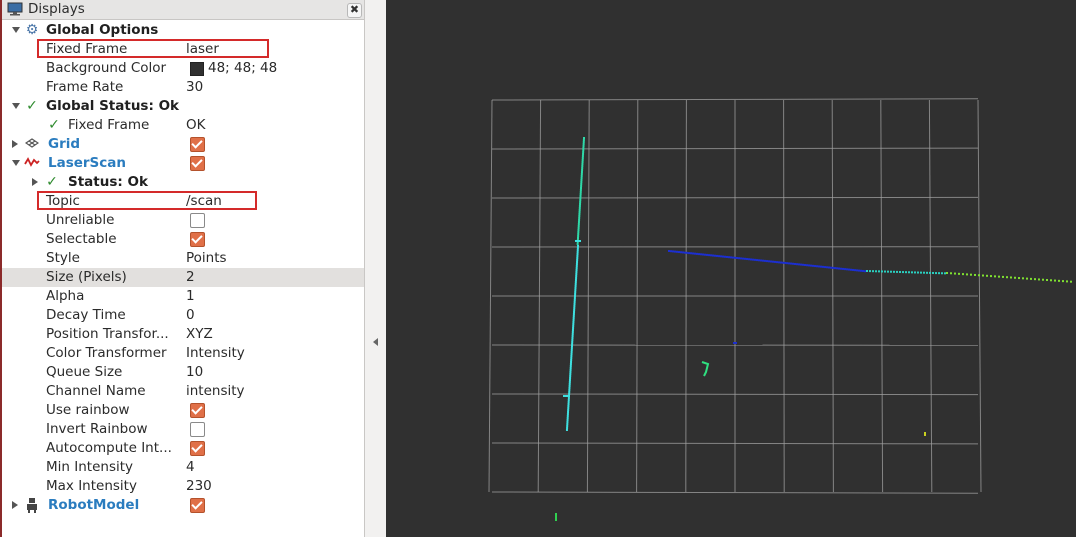 The width and height of the screenshot is (1076, 537). Describe the element at coordinates (109, 125) in the screenshot. I see `tree-row-label: Fixed Frame` at that location.